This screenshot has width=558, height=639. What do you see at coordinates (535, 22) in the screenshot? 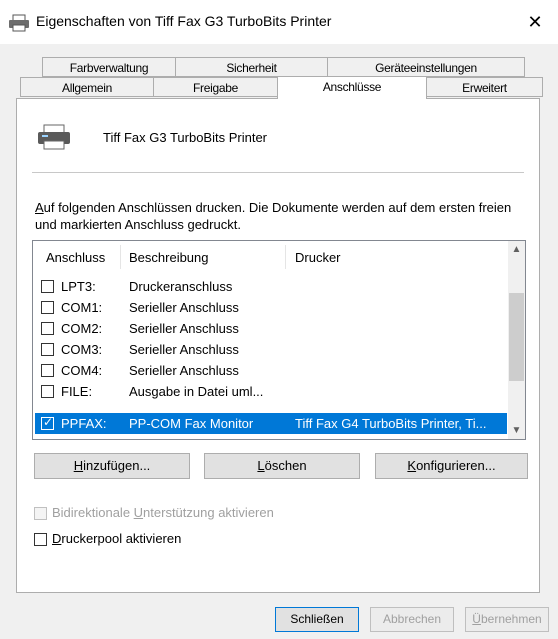
I see `close-icon: ✕` at bounding box center [535, 22].